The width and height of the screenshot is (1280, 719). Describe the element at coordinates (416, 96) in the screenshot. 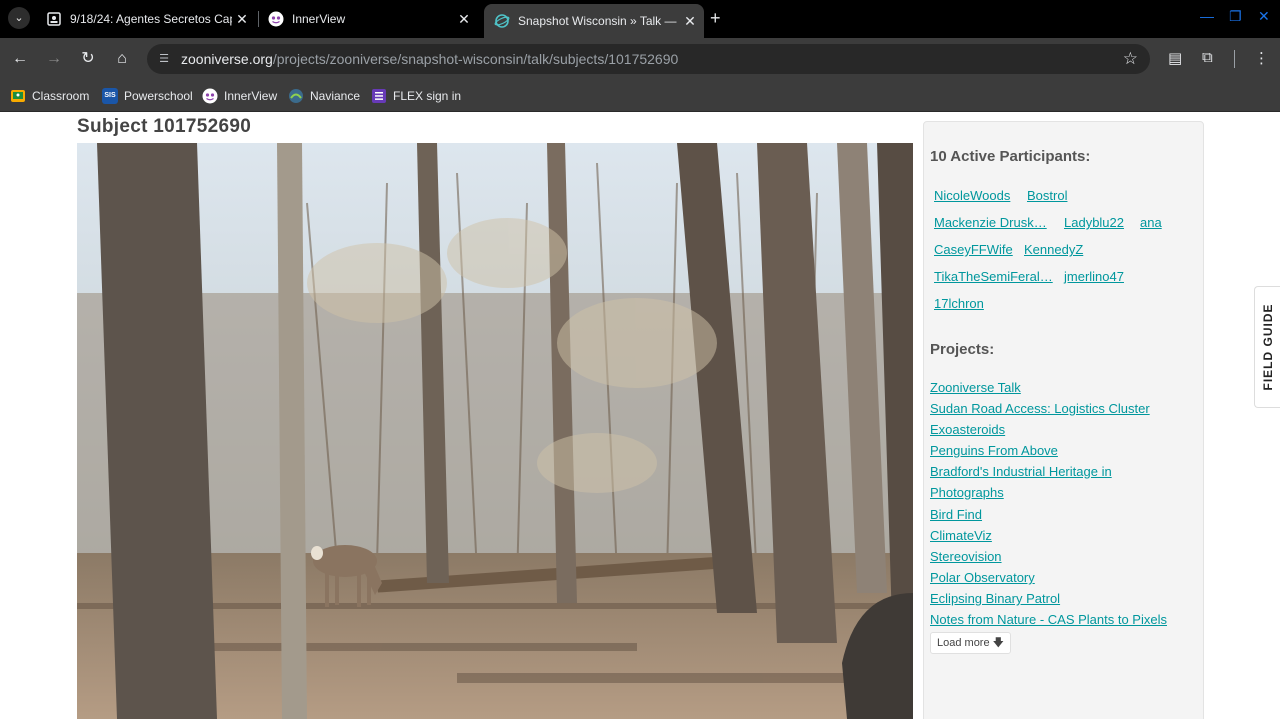

I see `bookmark-flex-sign-in: FLEX sign in` at that location.